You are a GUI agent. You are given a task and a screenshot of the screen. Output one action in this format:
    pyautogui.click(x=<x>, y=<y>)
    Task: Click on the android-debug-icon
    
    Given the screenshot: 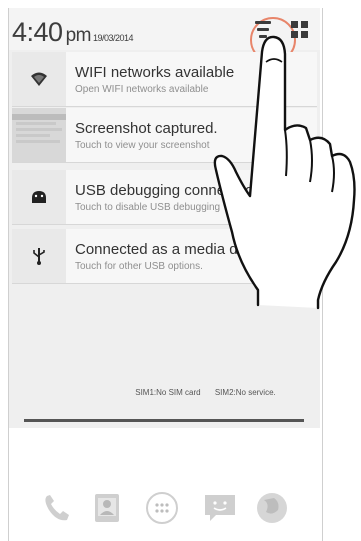 What is the action you would take?
    pyautogui.click(x=39, y=197)
    